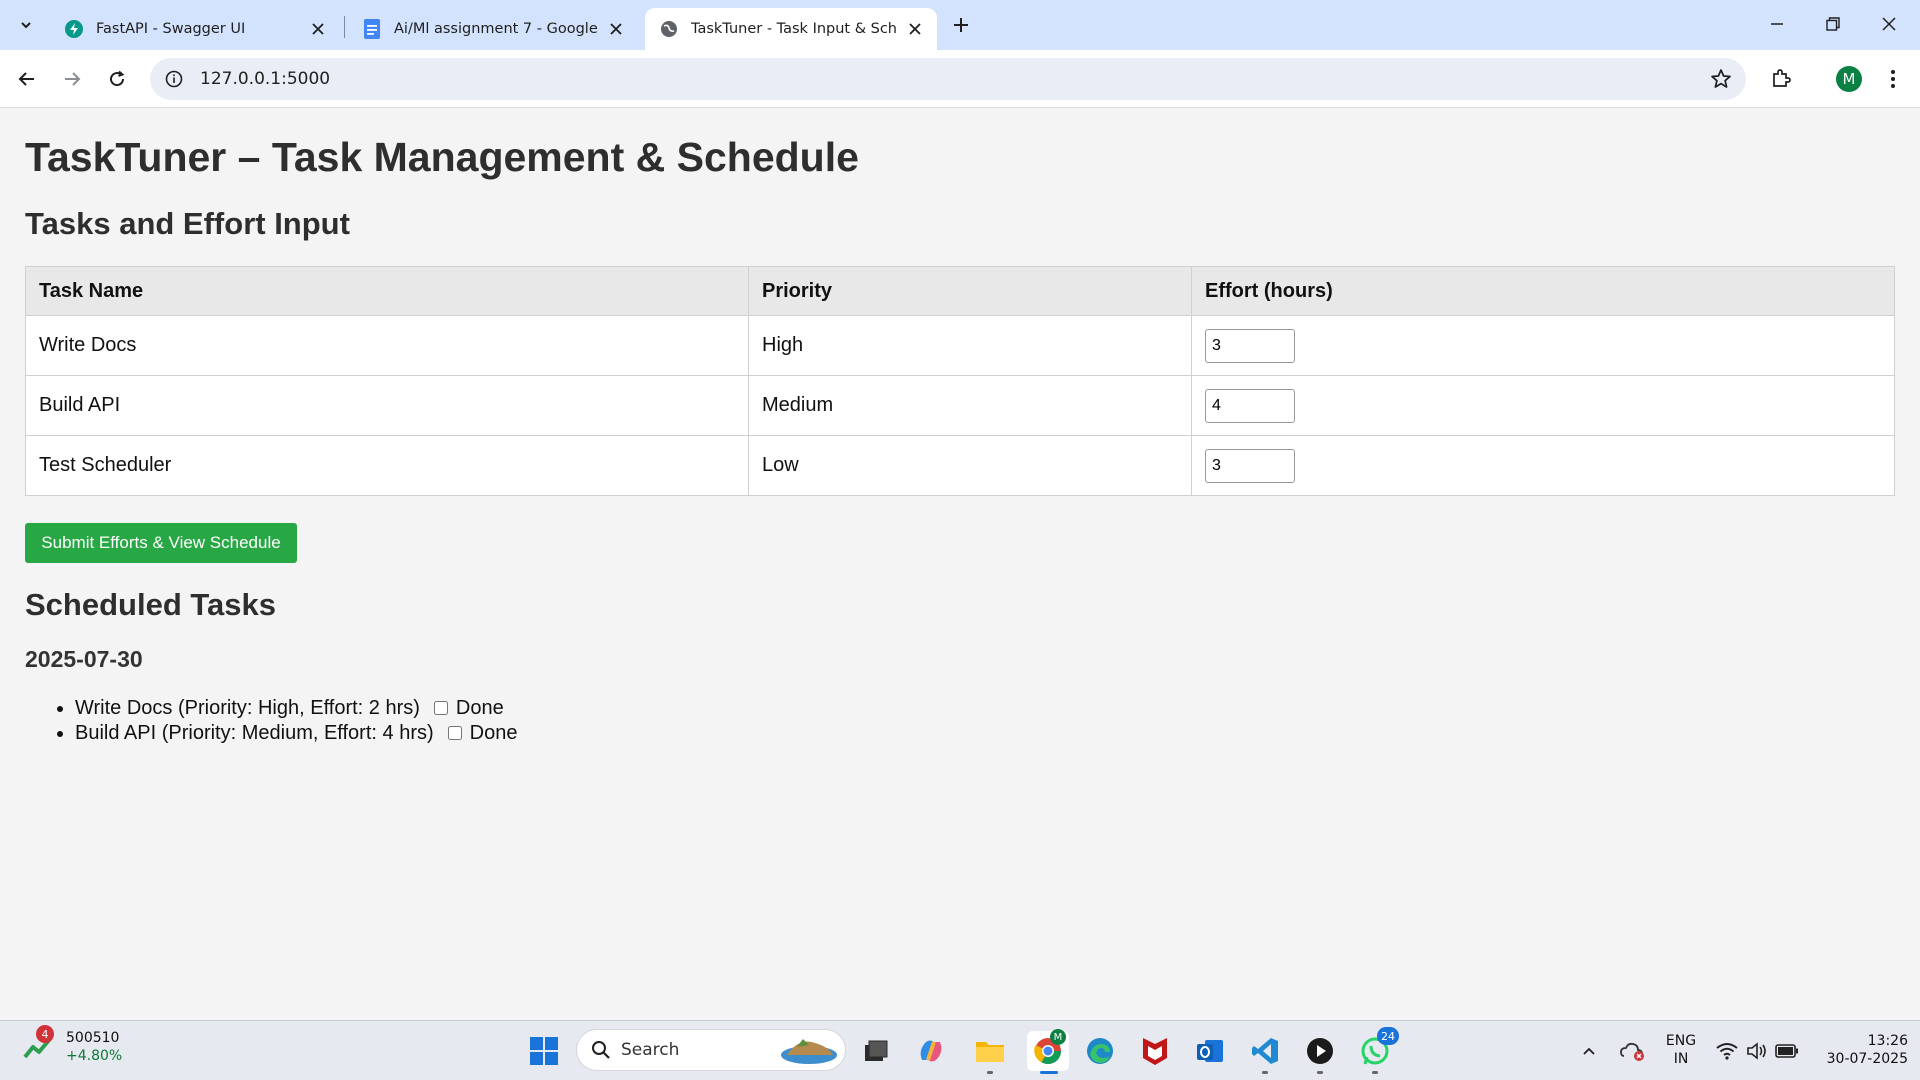  I want to click on task-name-cell: Build API, so click(387, 405).